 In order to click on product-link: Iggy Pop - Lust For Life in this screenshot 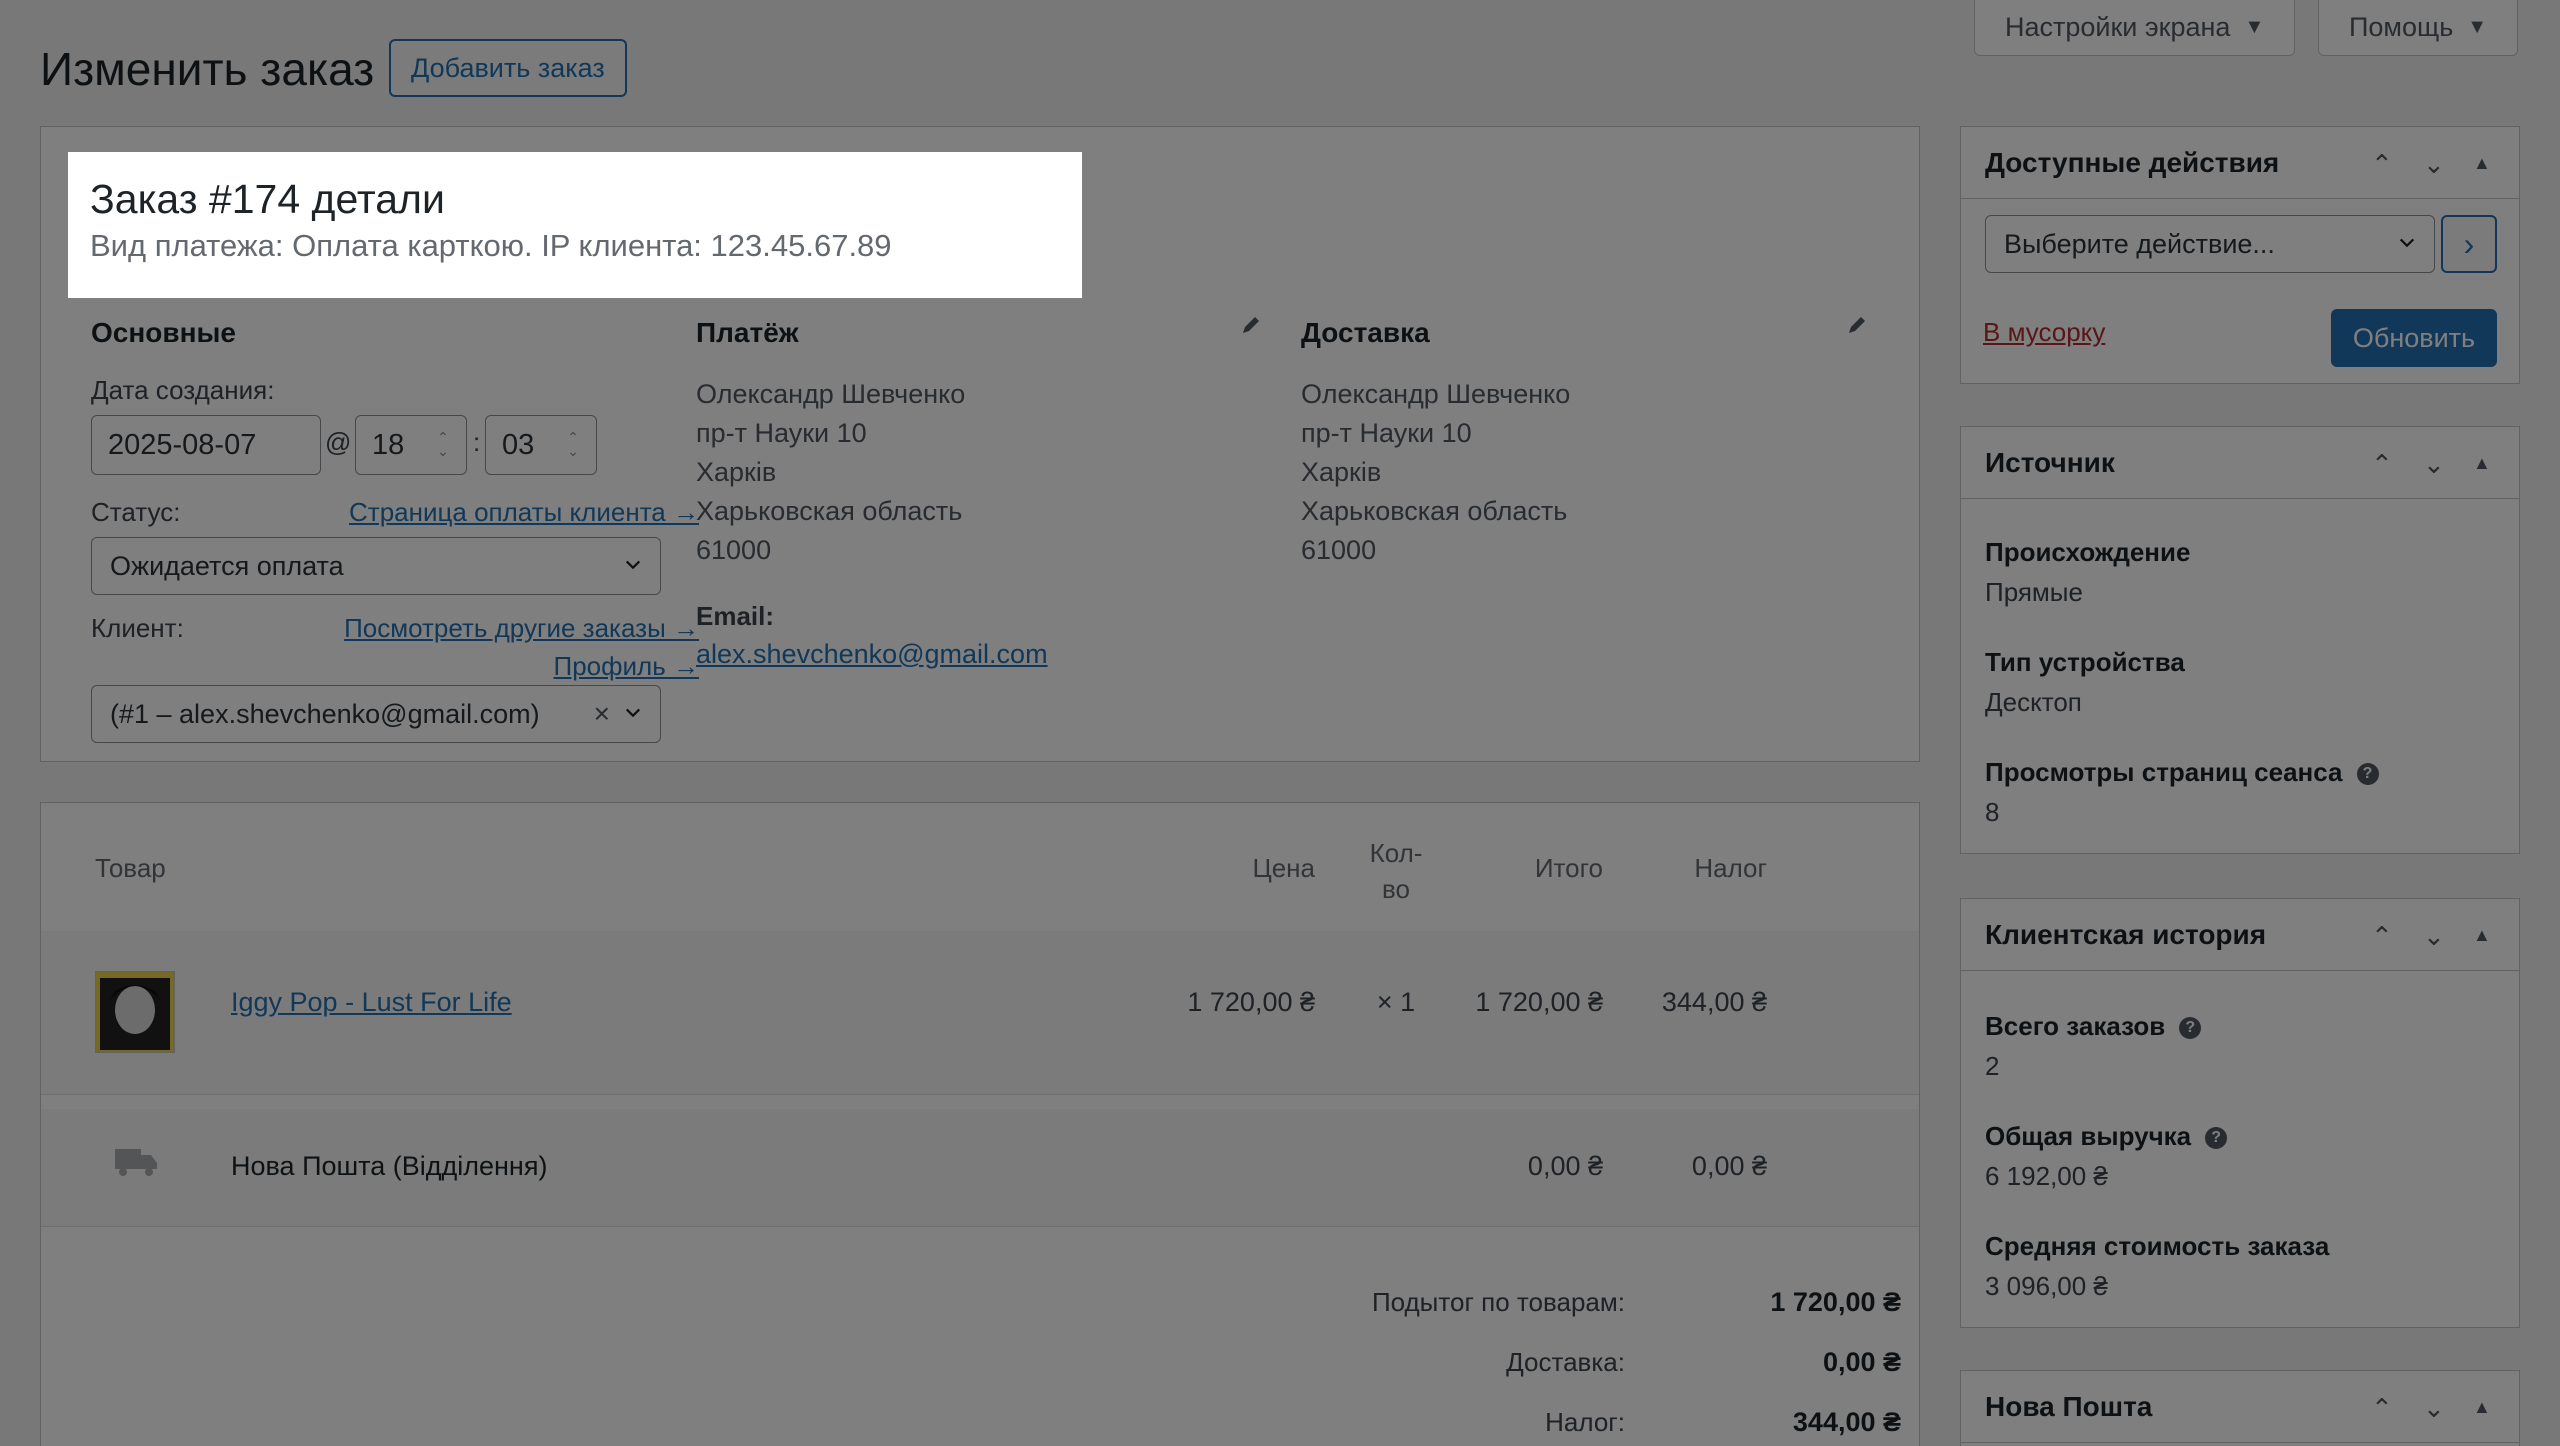, I will do `click(371, 1002)`.